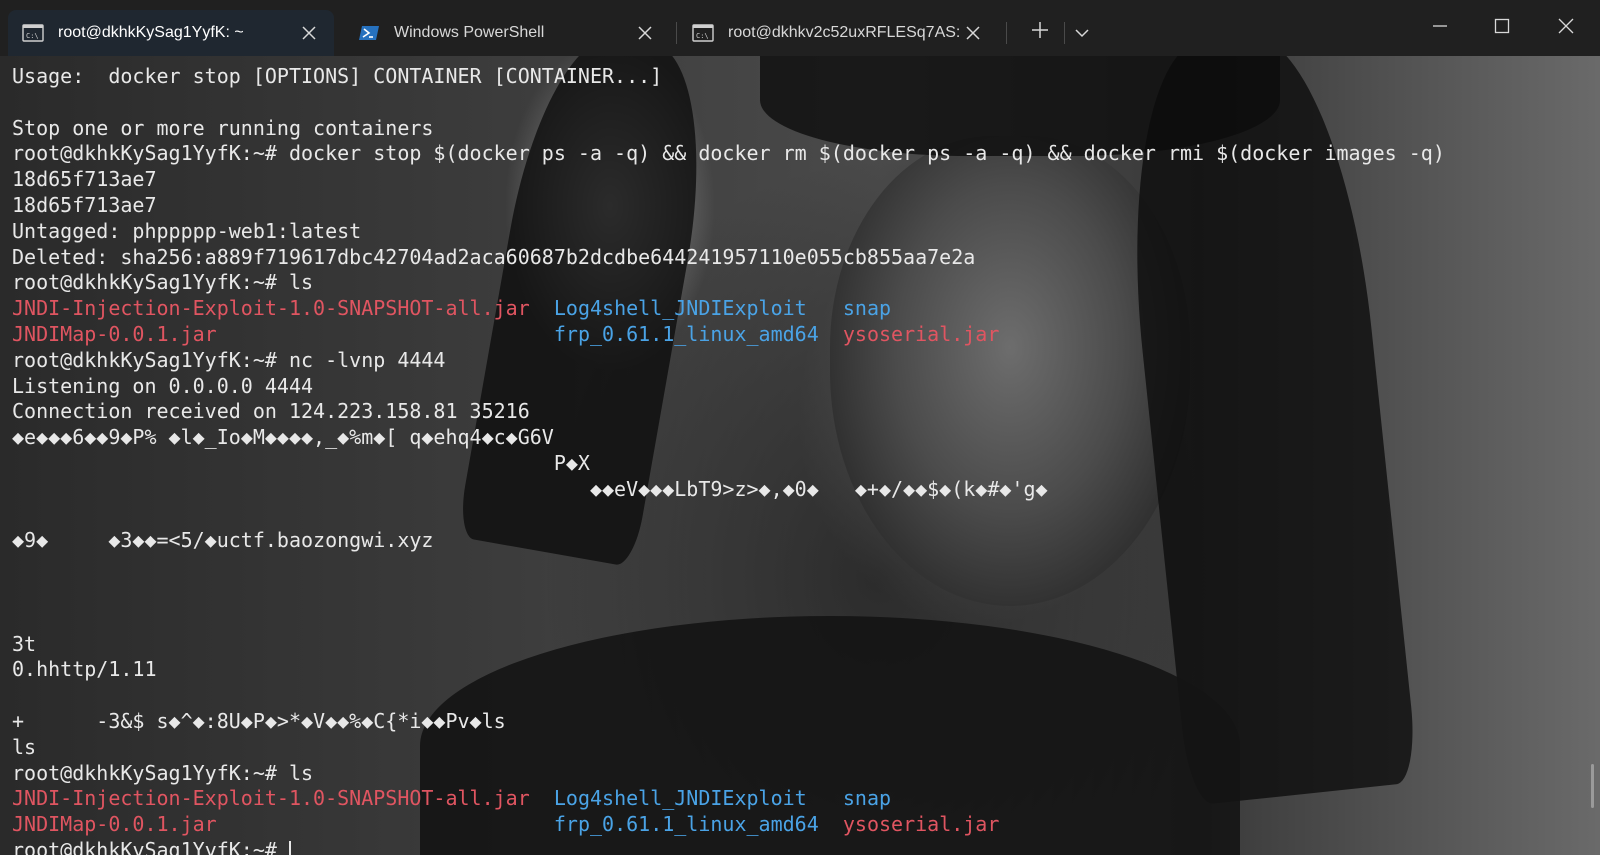 The height and width of the screenshot is (855, 1600). What do you see at coordinates (806, 541) in the screenshot?
I see `terminal-line: ◆9◆ ◆3◆◆=<5/◆uctf.baozongwi.xyz` at bounding box center [806, 541].